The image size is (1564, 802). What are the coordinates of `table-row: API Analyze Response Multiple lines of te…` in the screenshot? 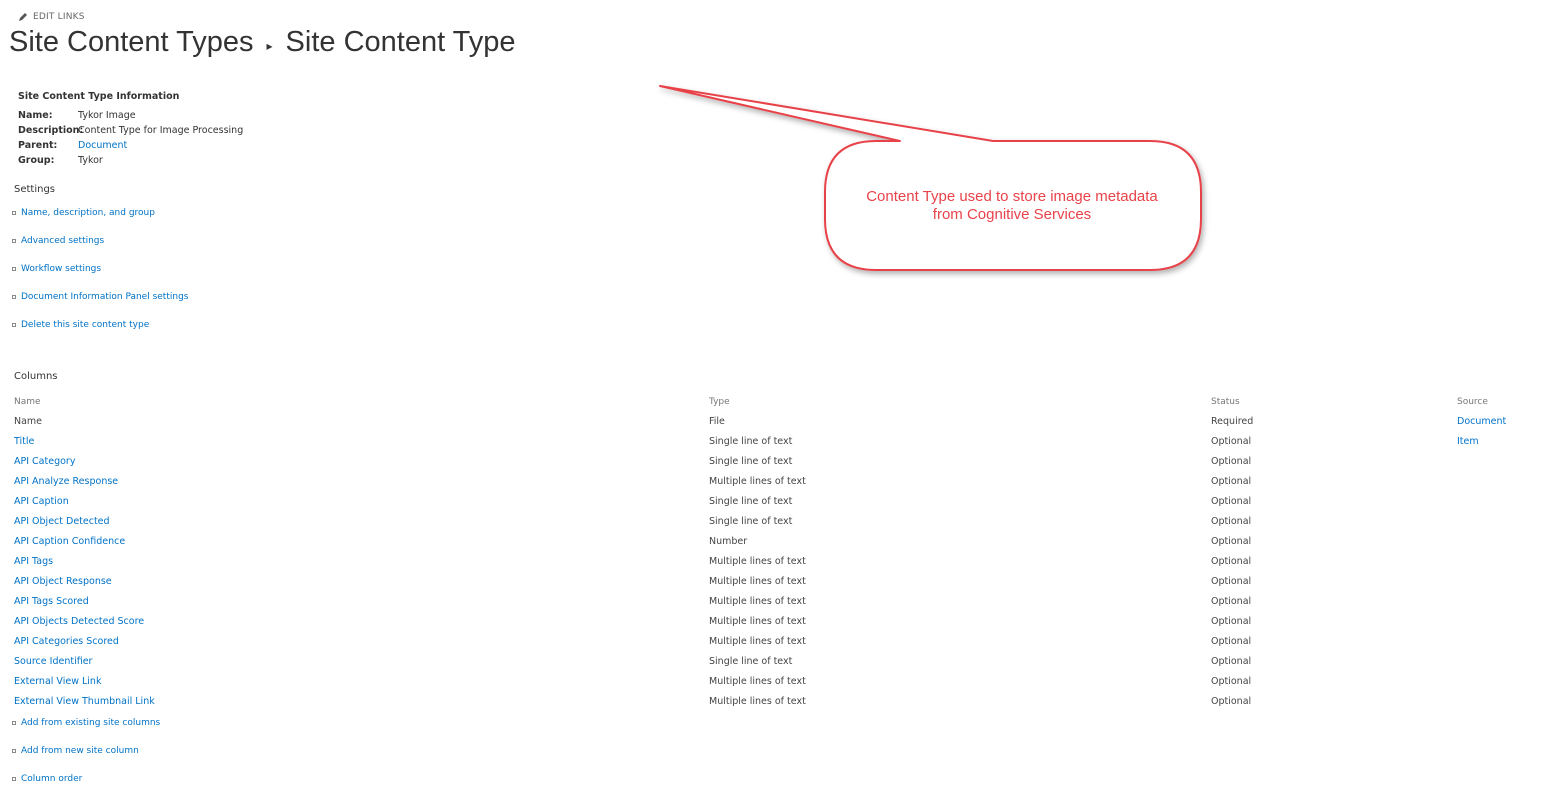 It's located at (784, 481).